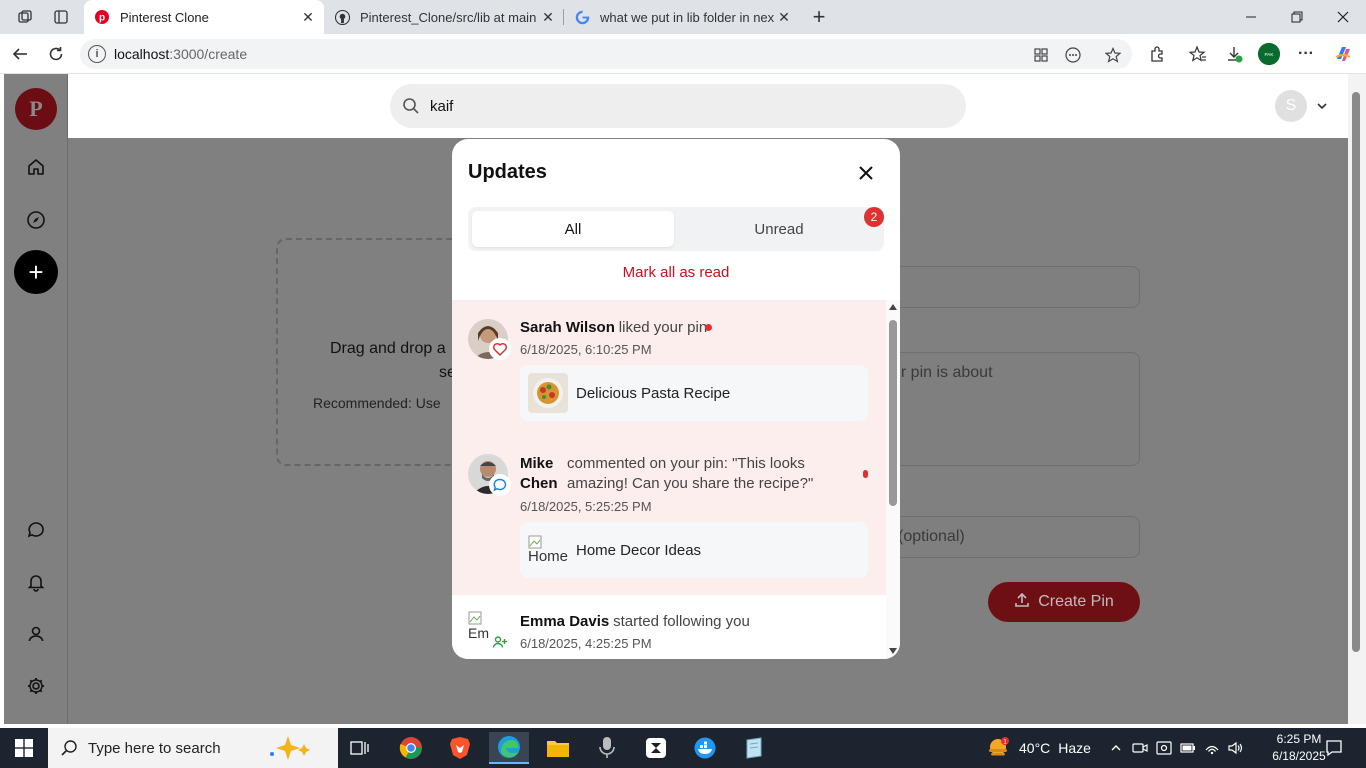 The image size is (1366, 768). Describe the element at coordinates (681, 621) in the screenshot. I see `notification-action: started following you` at that location.